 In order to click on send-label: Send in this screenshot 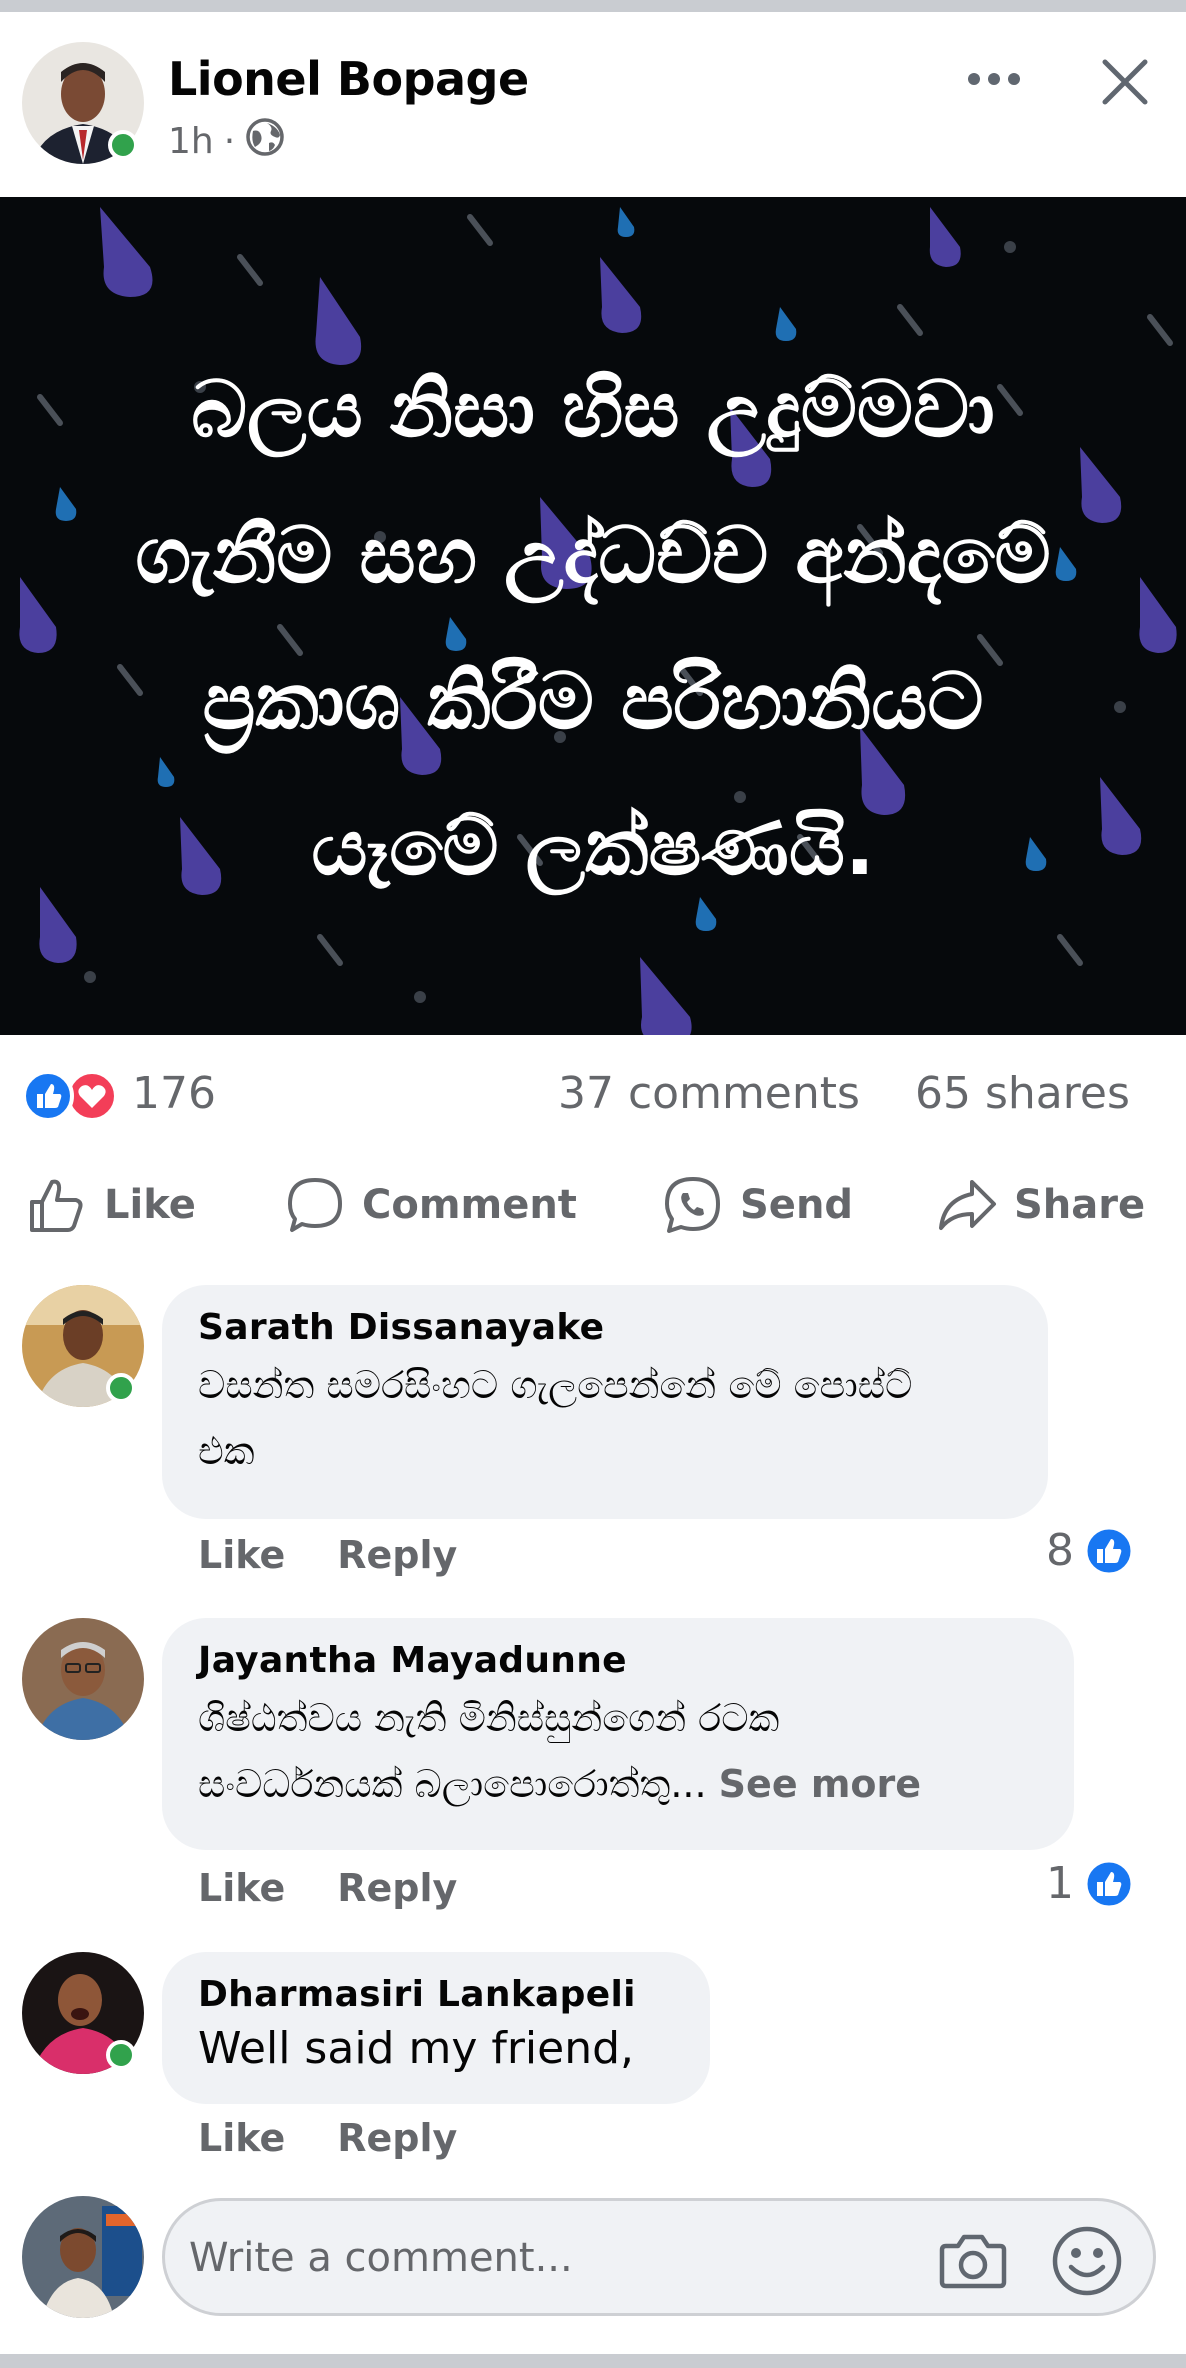, I will do `click(797, 1205)`.